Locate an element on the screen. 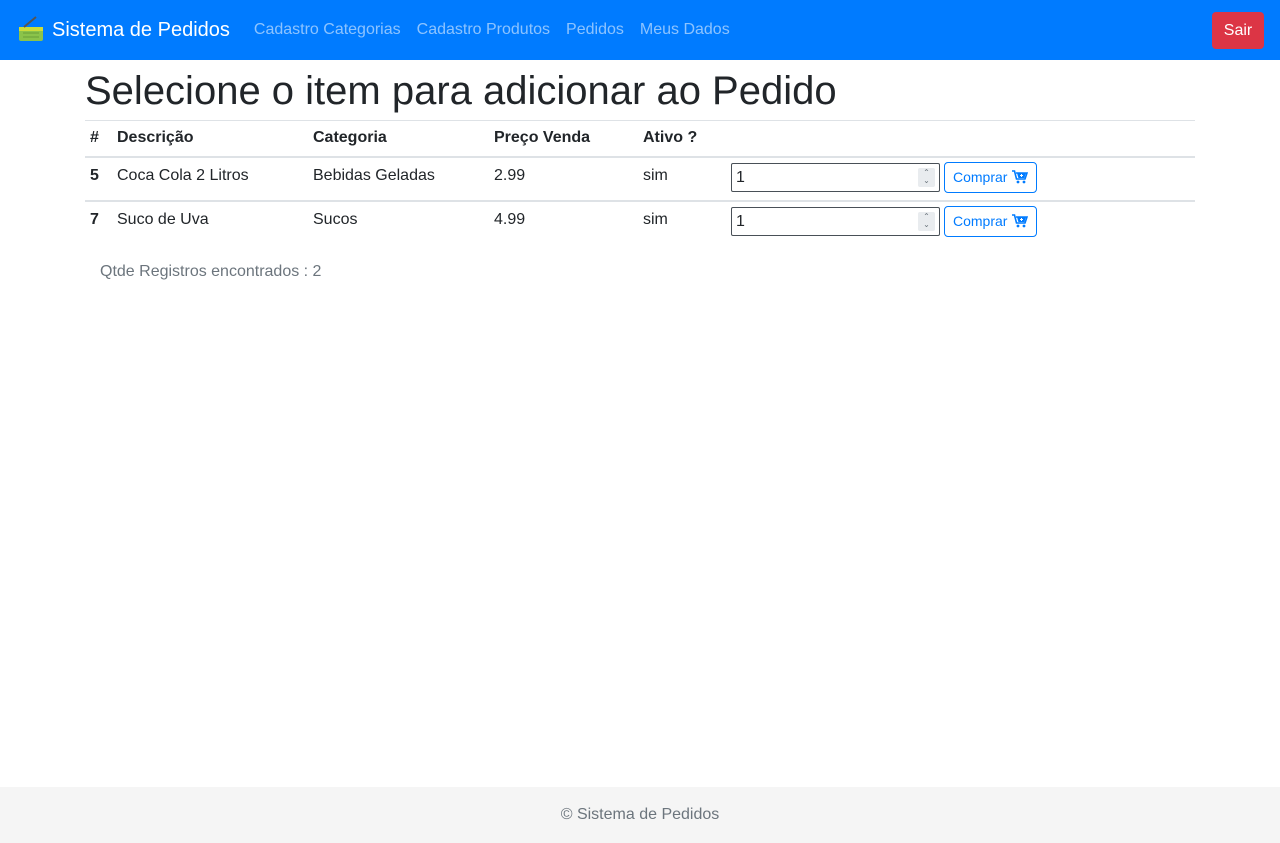 The height and width of the screenshot is (843, 1280). header-preco: Preço Venda is located at coordinates (563, 139).